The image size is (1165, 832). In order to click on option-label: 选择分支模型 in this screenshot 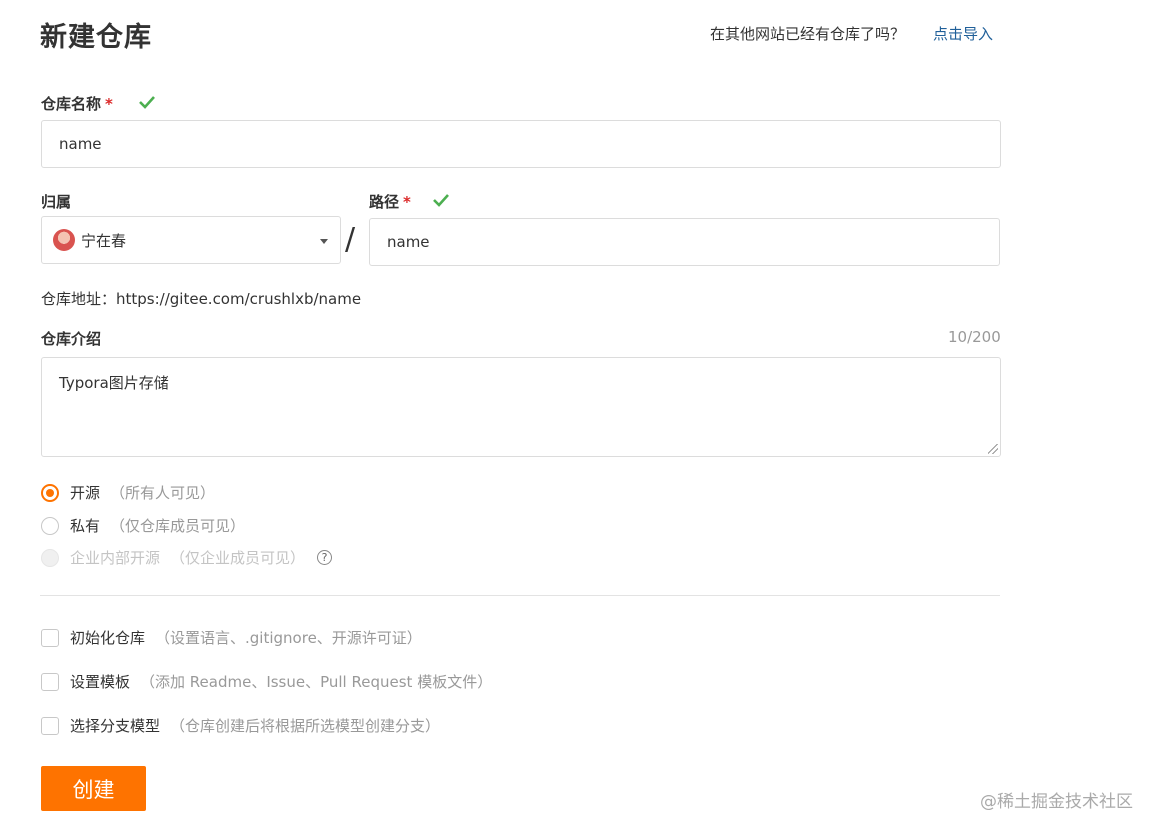, I will do `click(115, 726)`.